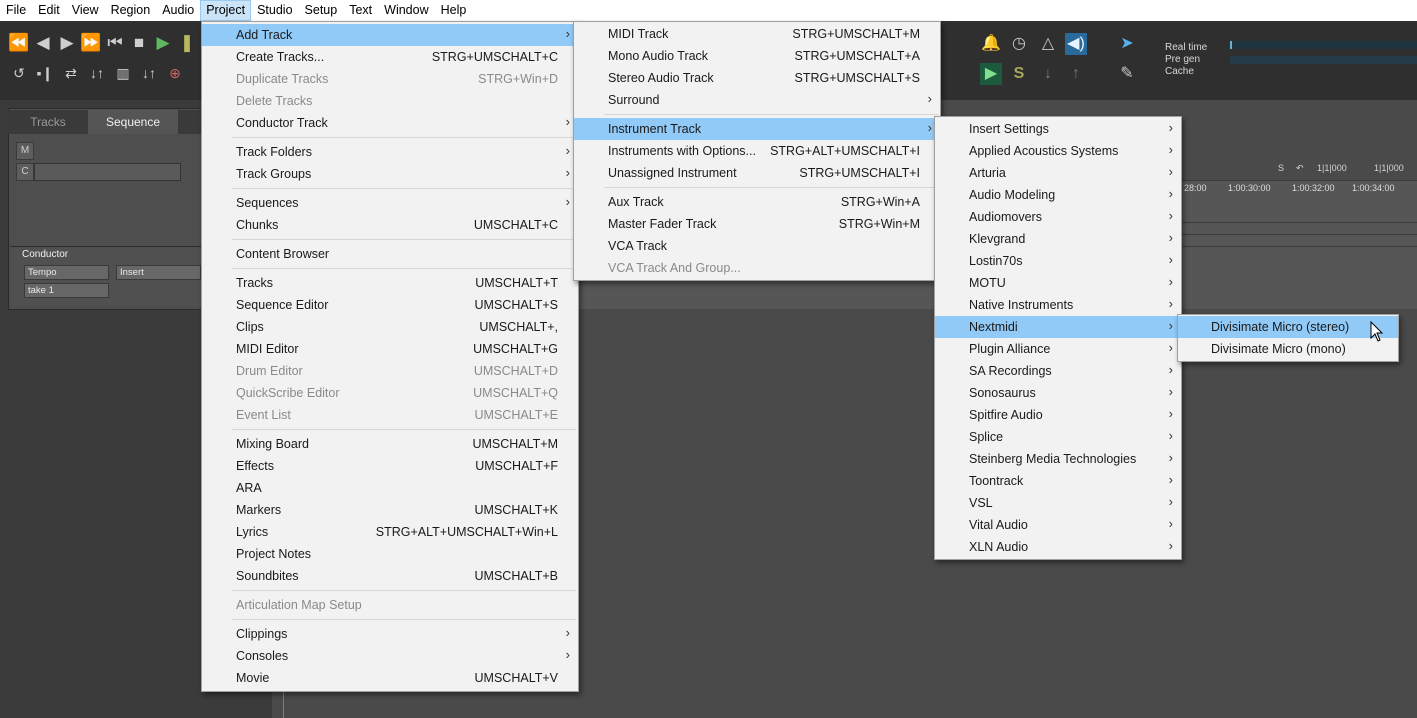 This screenshot has width=1417, height=718. What do you see at coordinates (390, 444) in the screenshot?
I see `menu-item-mixing-board: Mixing Board UMSCHALT+M` at bounding box center [390, 444].